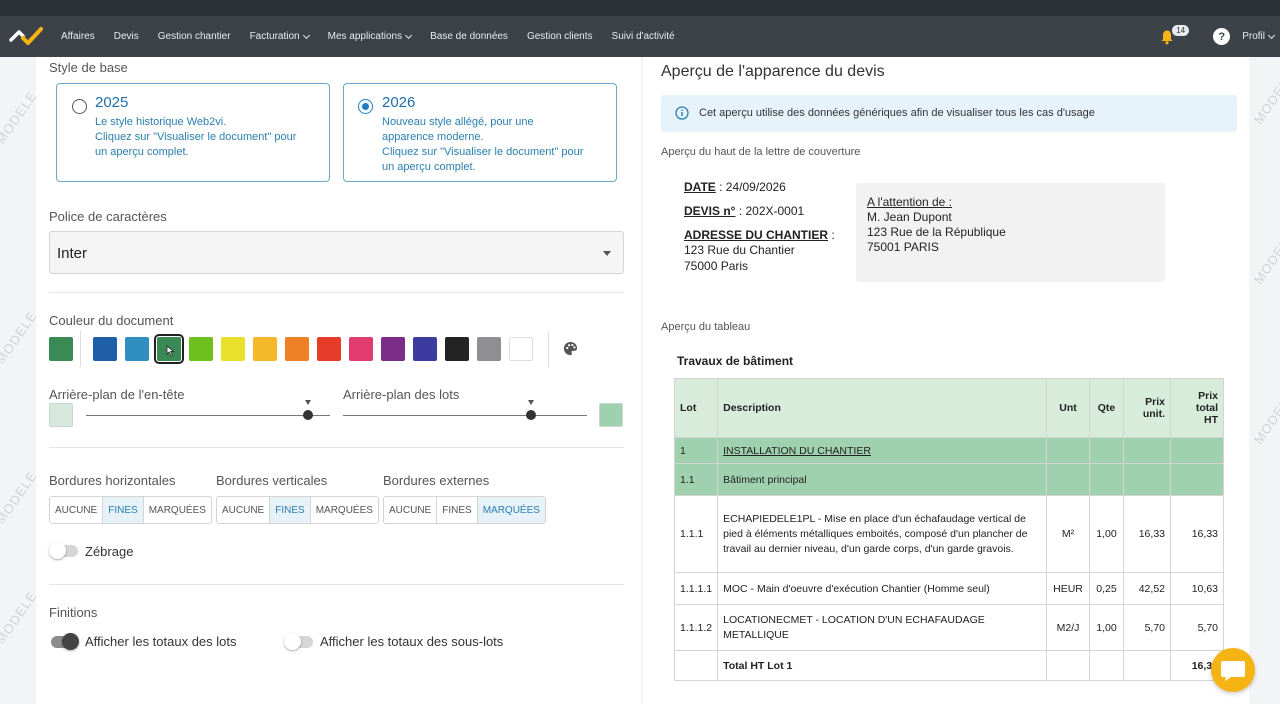  What do you see at coordinates (530, 415) in the screenshot?
I see `lots-bg-slider-thumb` at bounding box center [530, 415].